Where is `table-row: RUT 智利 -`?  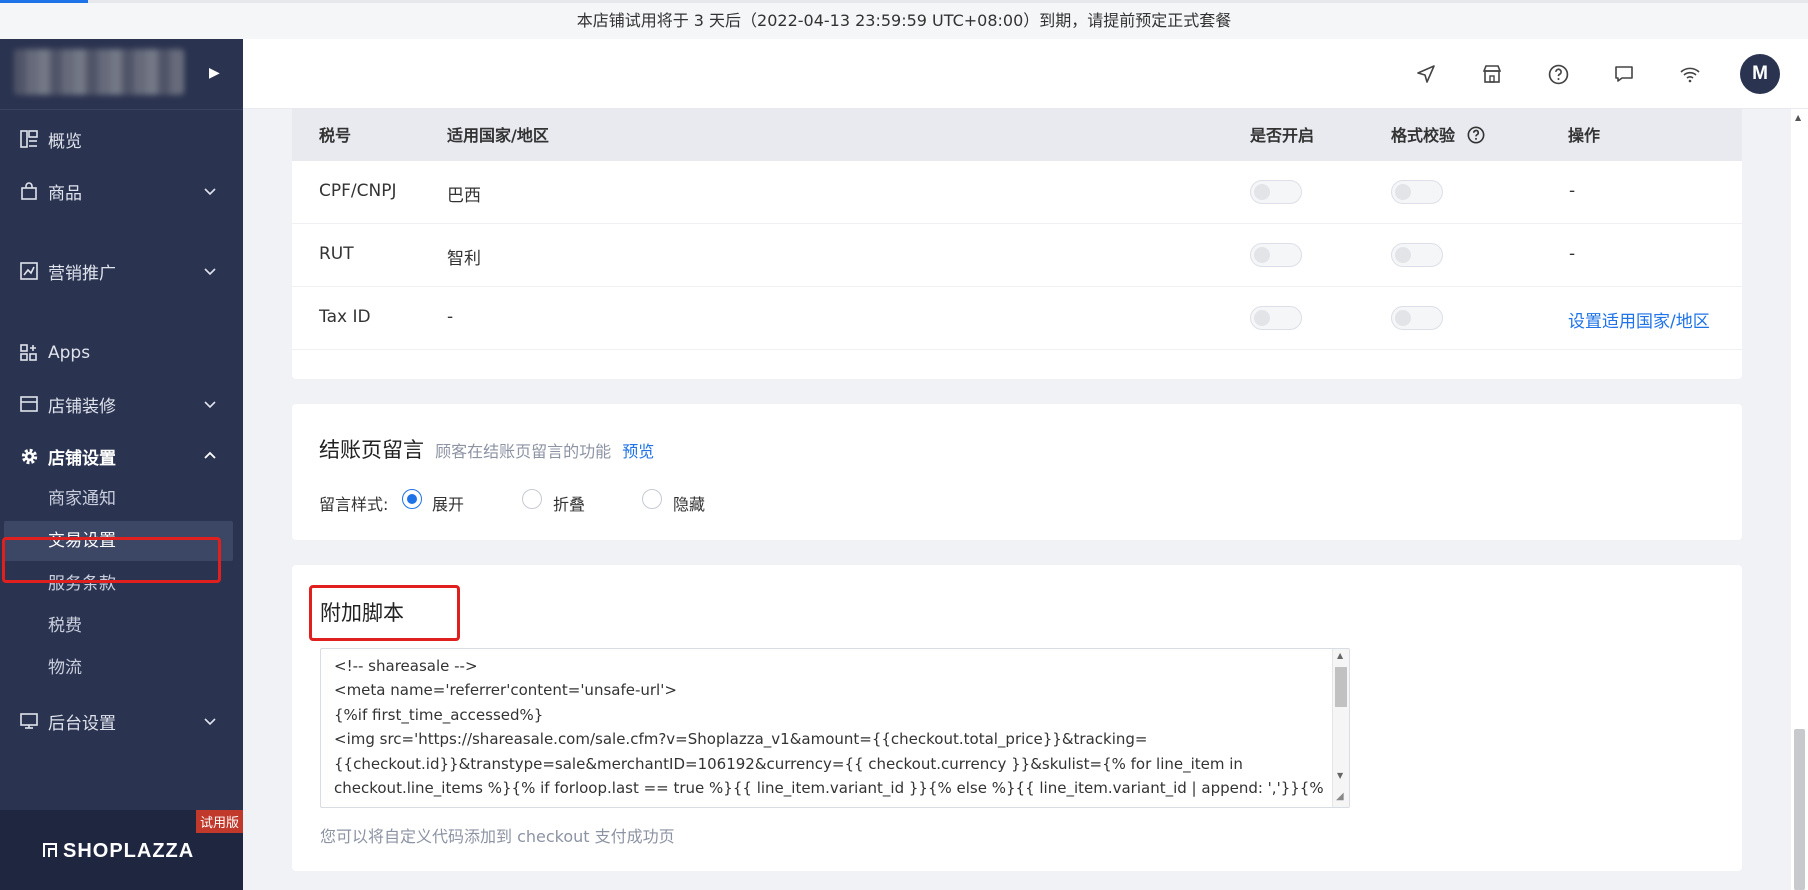 table-row: RUT 智利 - is located at coordinates (1017, 255).